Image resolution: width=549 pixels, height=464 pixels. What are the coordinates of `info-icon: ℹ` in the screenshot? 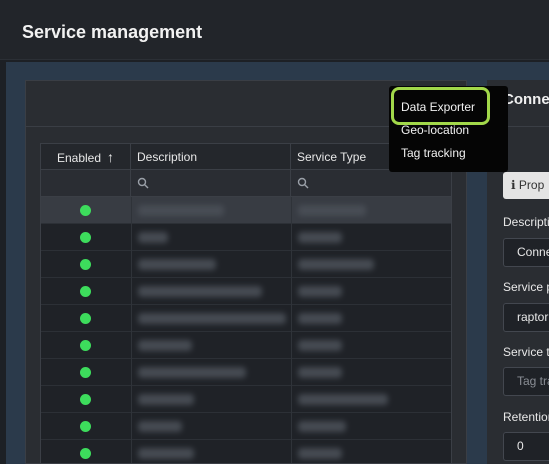 It's located at (513, 185).